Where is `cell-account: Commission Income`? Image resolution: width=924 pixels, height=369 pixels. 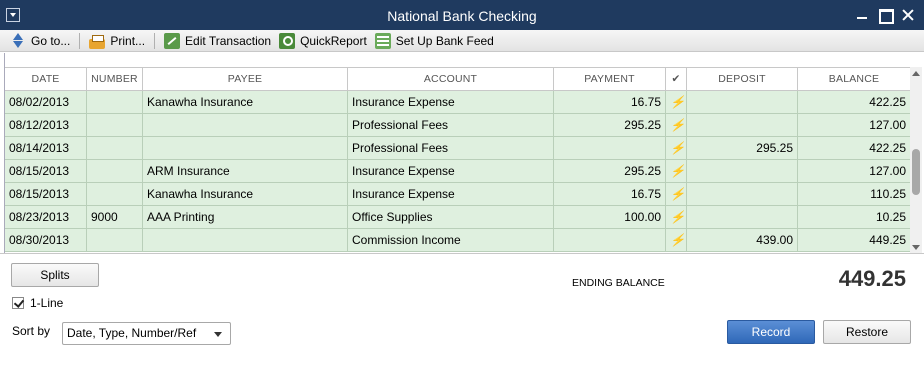
cell-account: Commission Income is located at coordinates (451, 240).